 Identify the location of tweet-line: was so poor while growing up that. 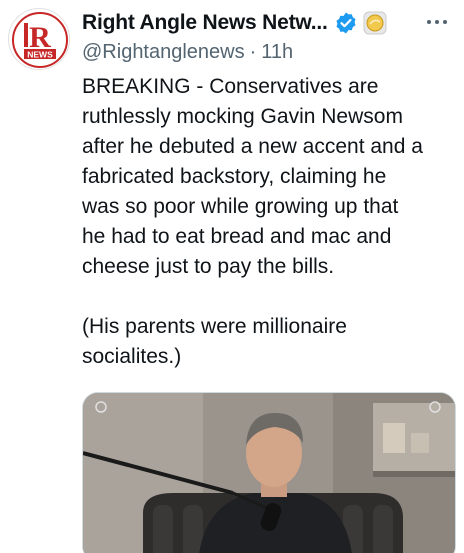
(240, 206).